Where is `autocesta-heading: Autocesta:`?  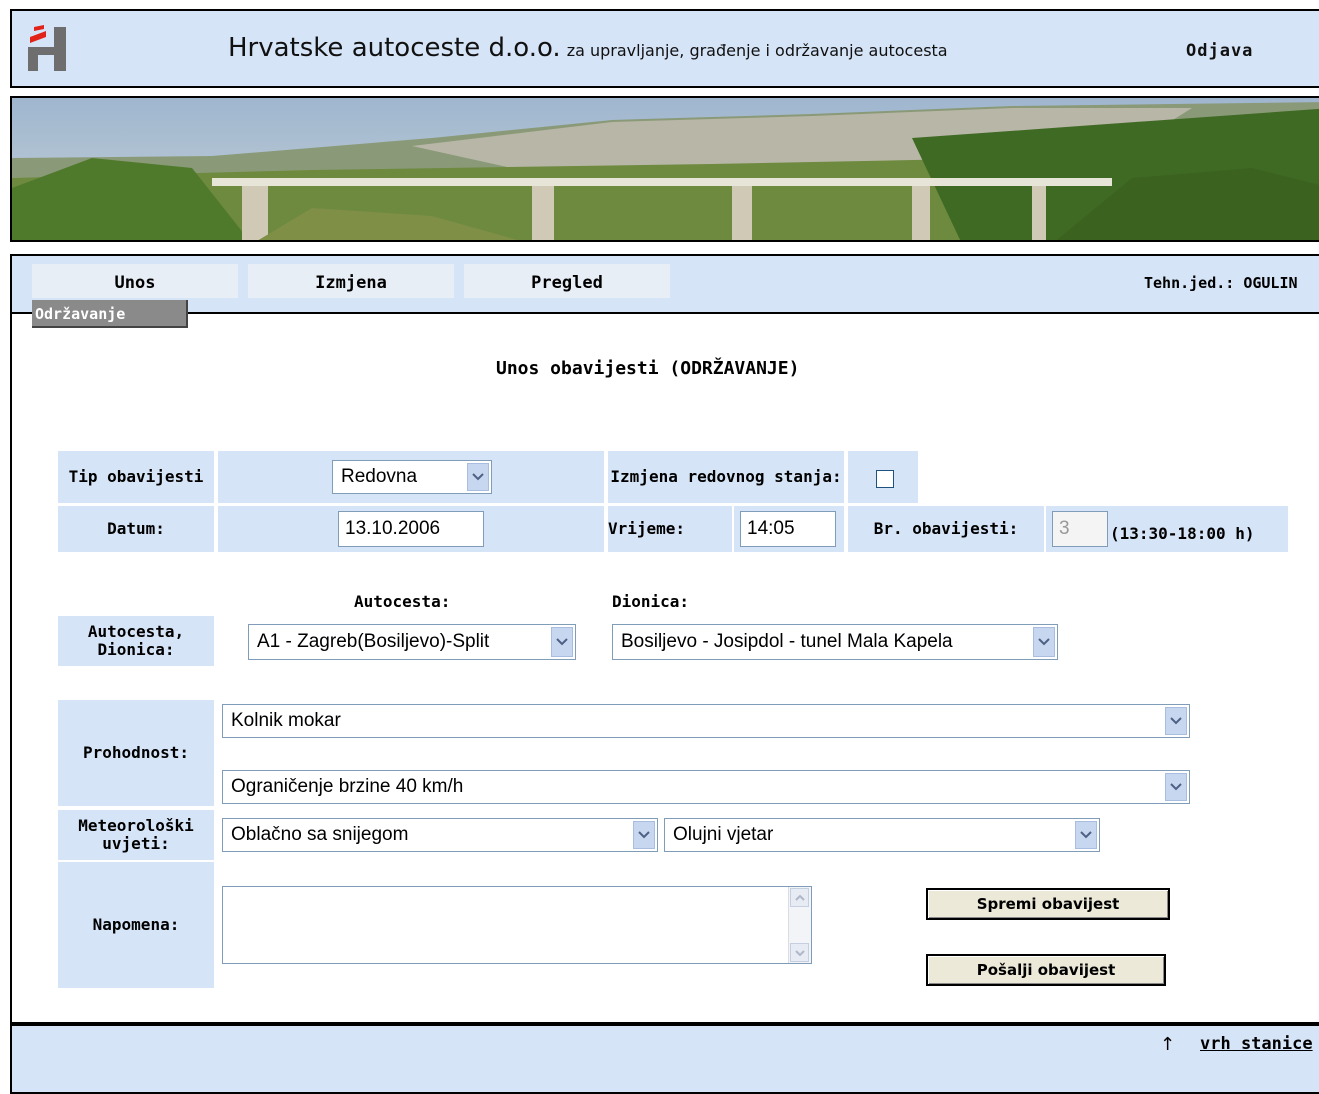 autocesta-heading: Autocesta: is located at coordinates (402, 601).